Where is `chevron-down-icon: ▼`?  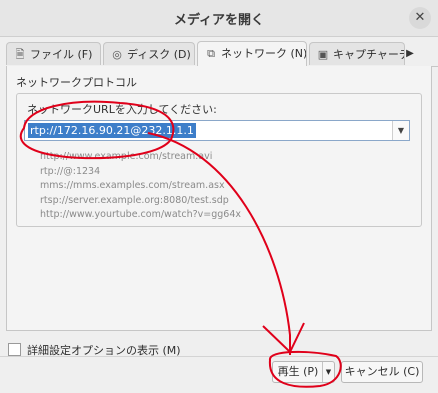 chevron-down-icon: ▼ is located at coordinates (400, 130).